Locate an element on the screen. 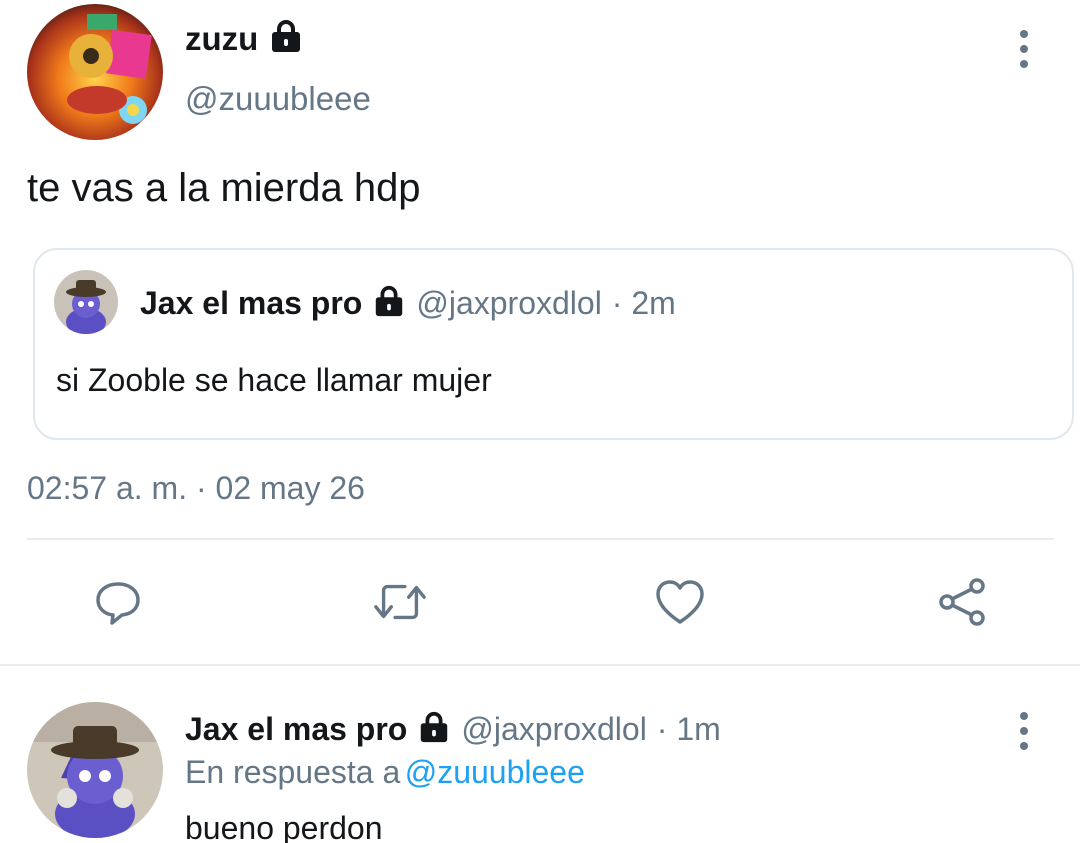 The image size is (1080, 843). reply-context-label: En respuesta a is located at coordinates (293, 772).